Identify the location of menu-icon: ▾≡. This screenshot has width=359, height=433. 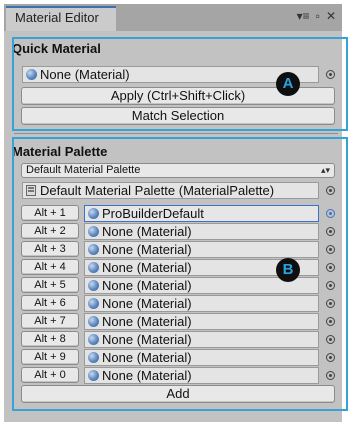
(303, 16).